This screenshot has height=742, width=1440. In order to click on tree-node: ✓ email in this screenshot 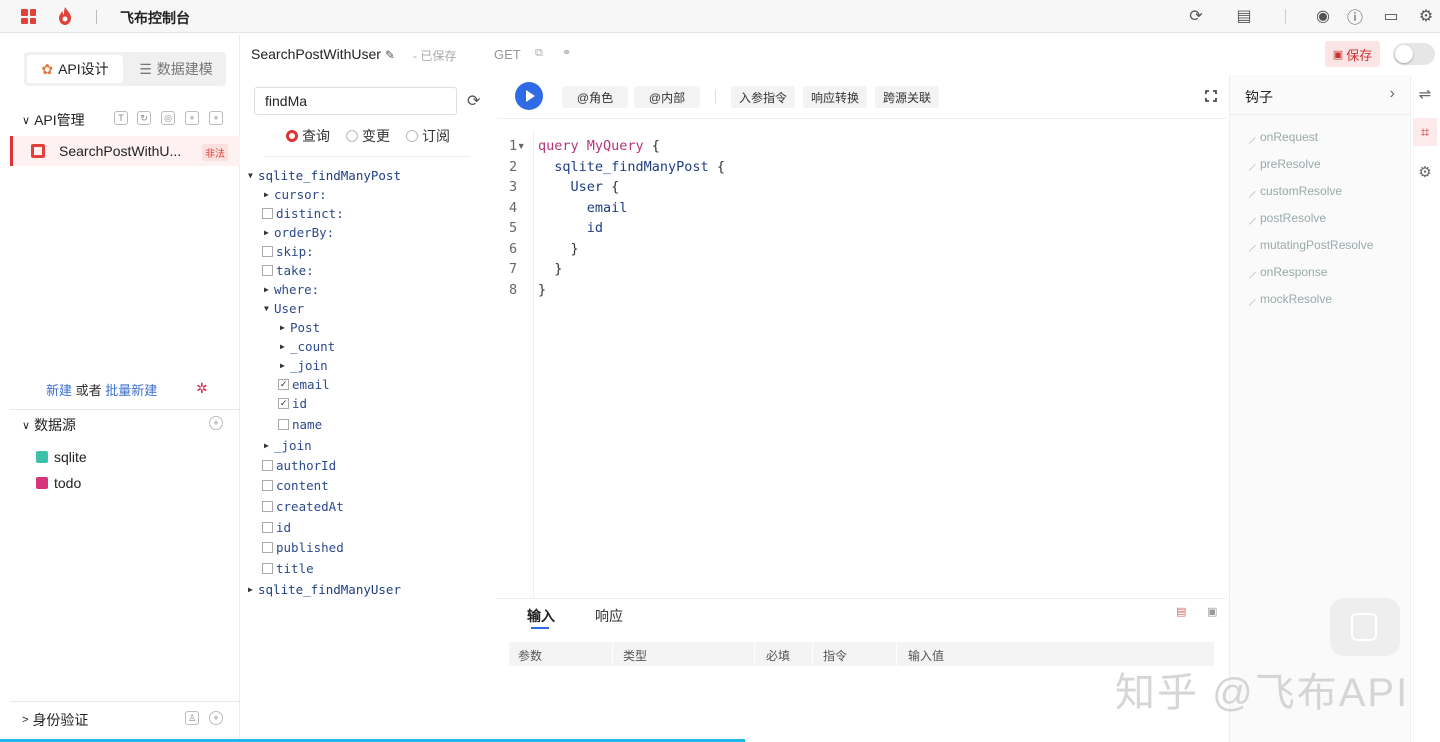, I will do `click(304, 384)`.